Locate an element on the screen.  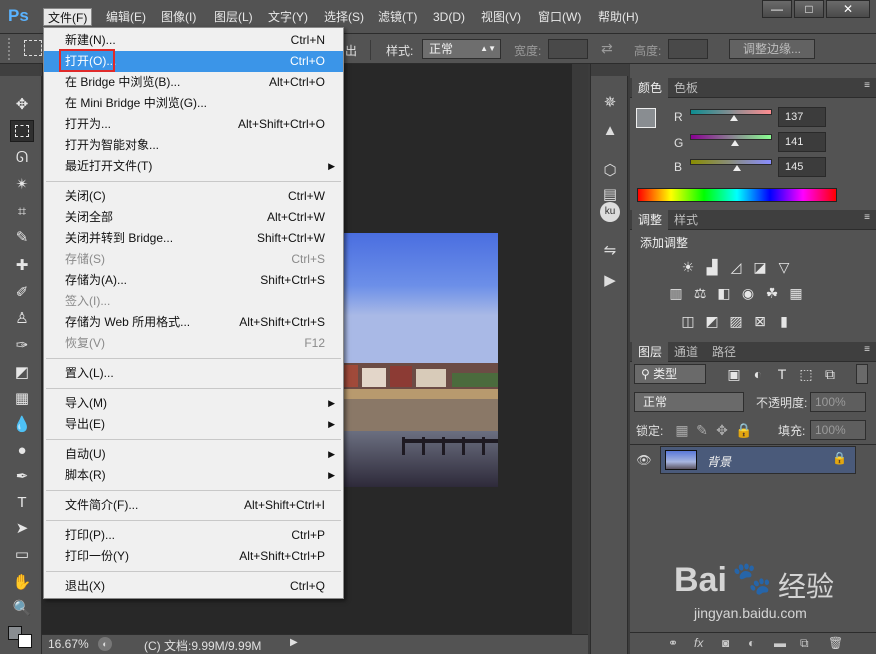
tab-color: 颜色 is located at coordinates (650, 88).